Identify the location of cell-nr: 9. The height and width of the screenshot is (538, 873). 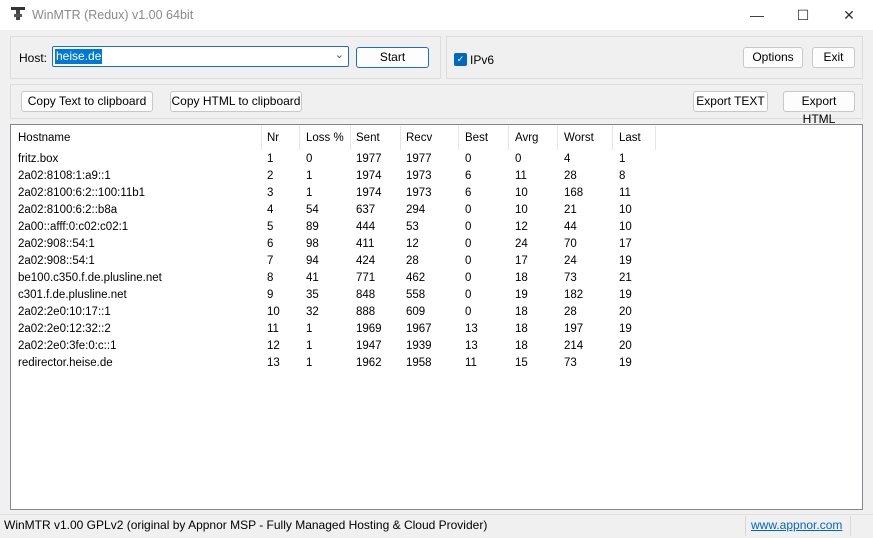
(270, 295).